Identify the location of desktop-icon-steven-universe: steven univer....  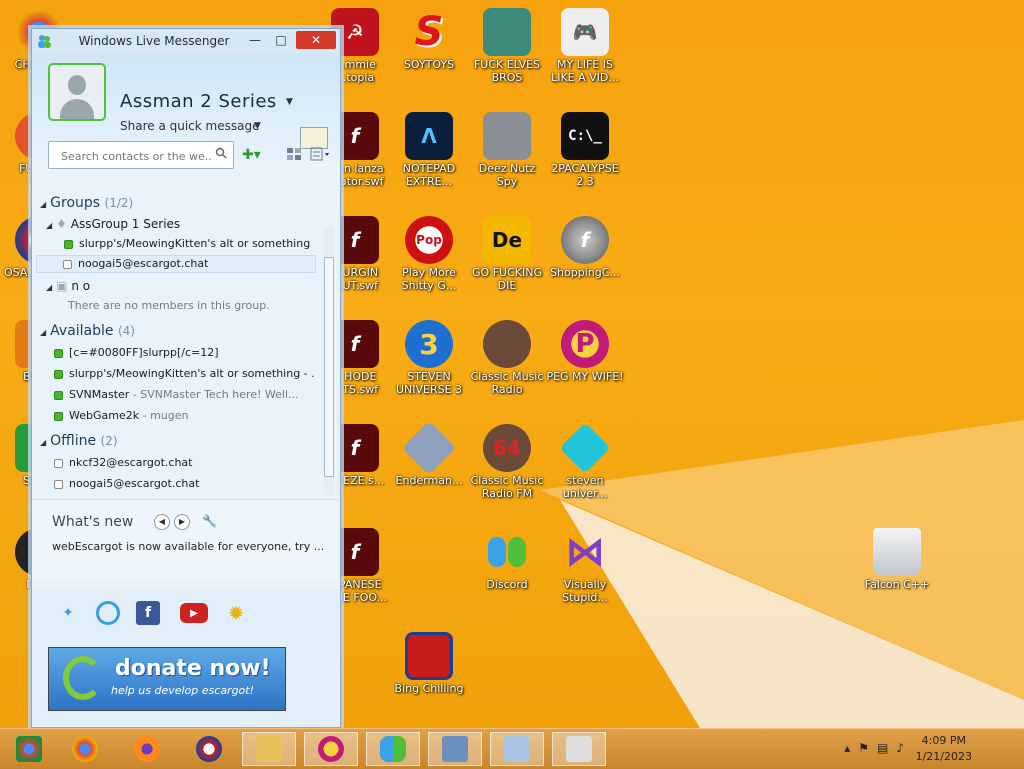
(585, 461).